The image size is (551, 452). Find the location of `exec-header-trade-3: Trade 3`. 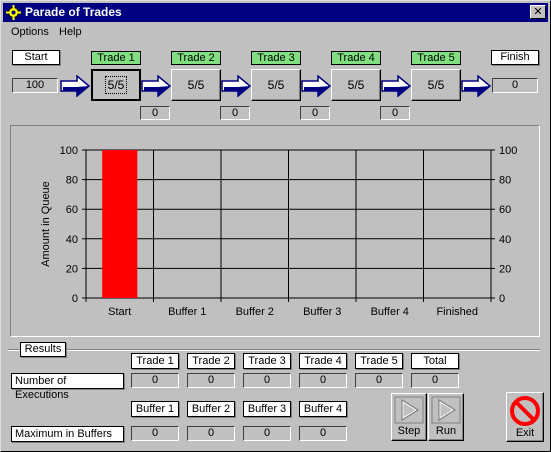

exec-header-trade-3: Trade 3 is located at coordinates (267, 361).